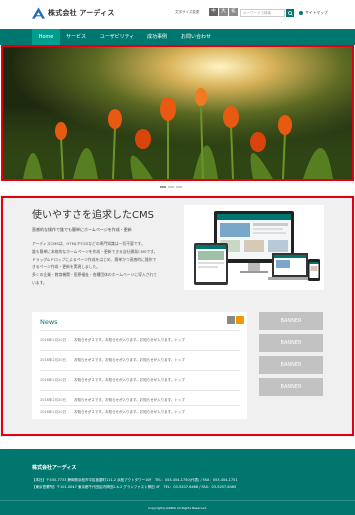  I want to click on search-icon, so click(290, 13).